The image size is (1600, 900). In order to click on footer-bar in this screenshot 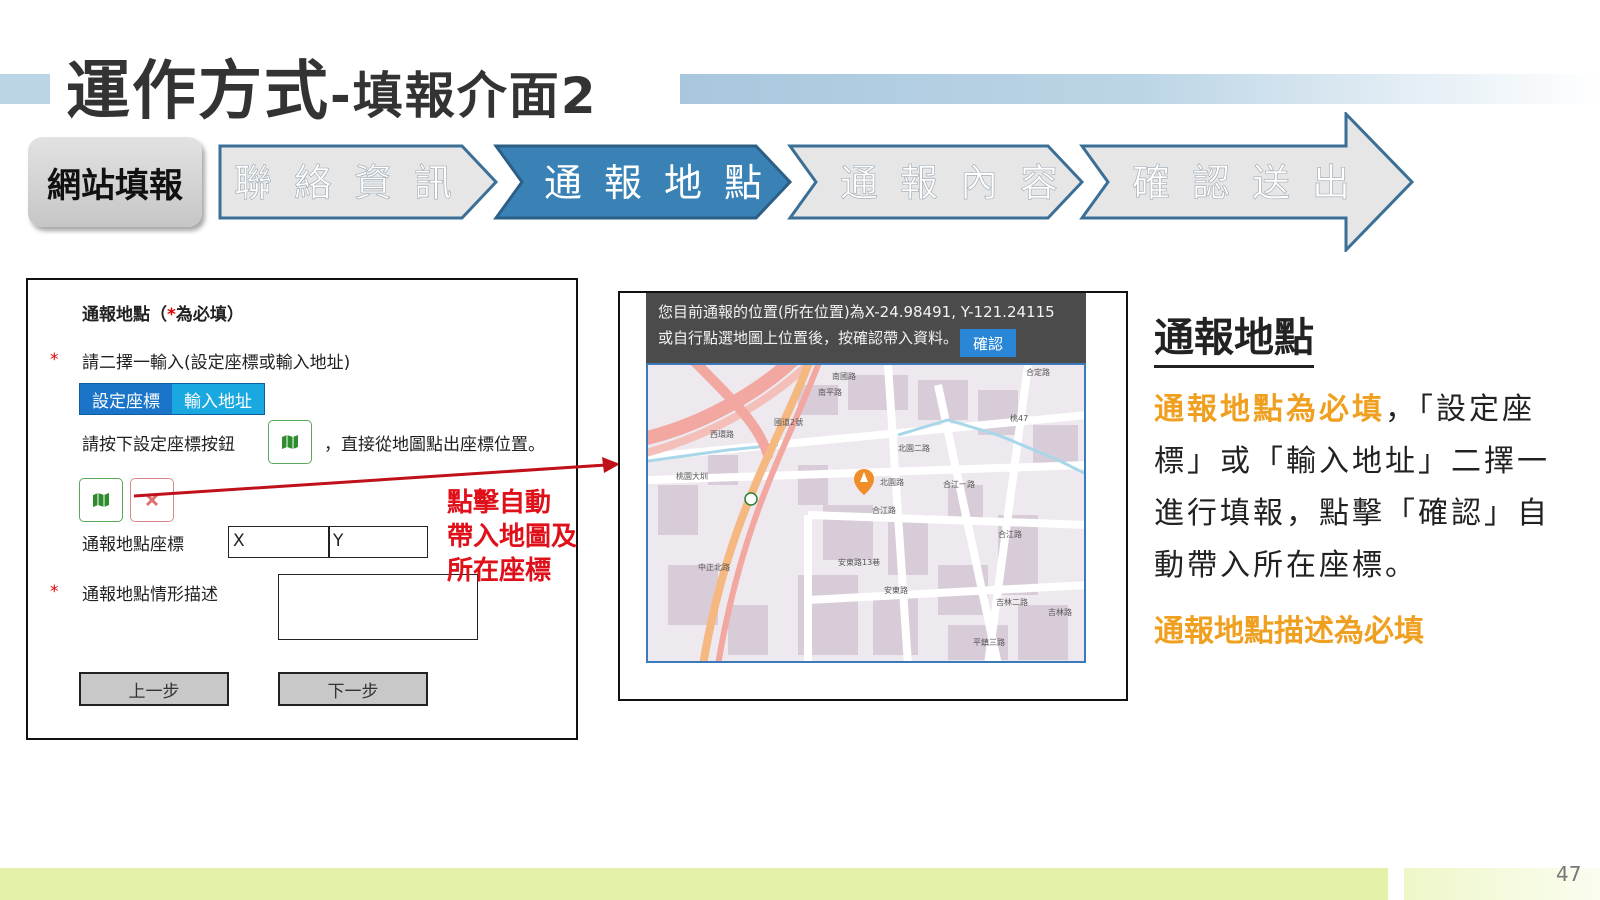, I will do `click(694, 884)`.